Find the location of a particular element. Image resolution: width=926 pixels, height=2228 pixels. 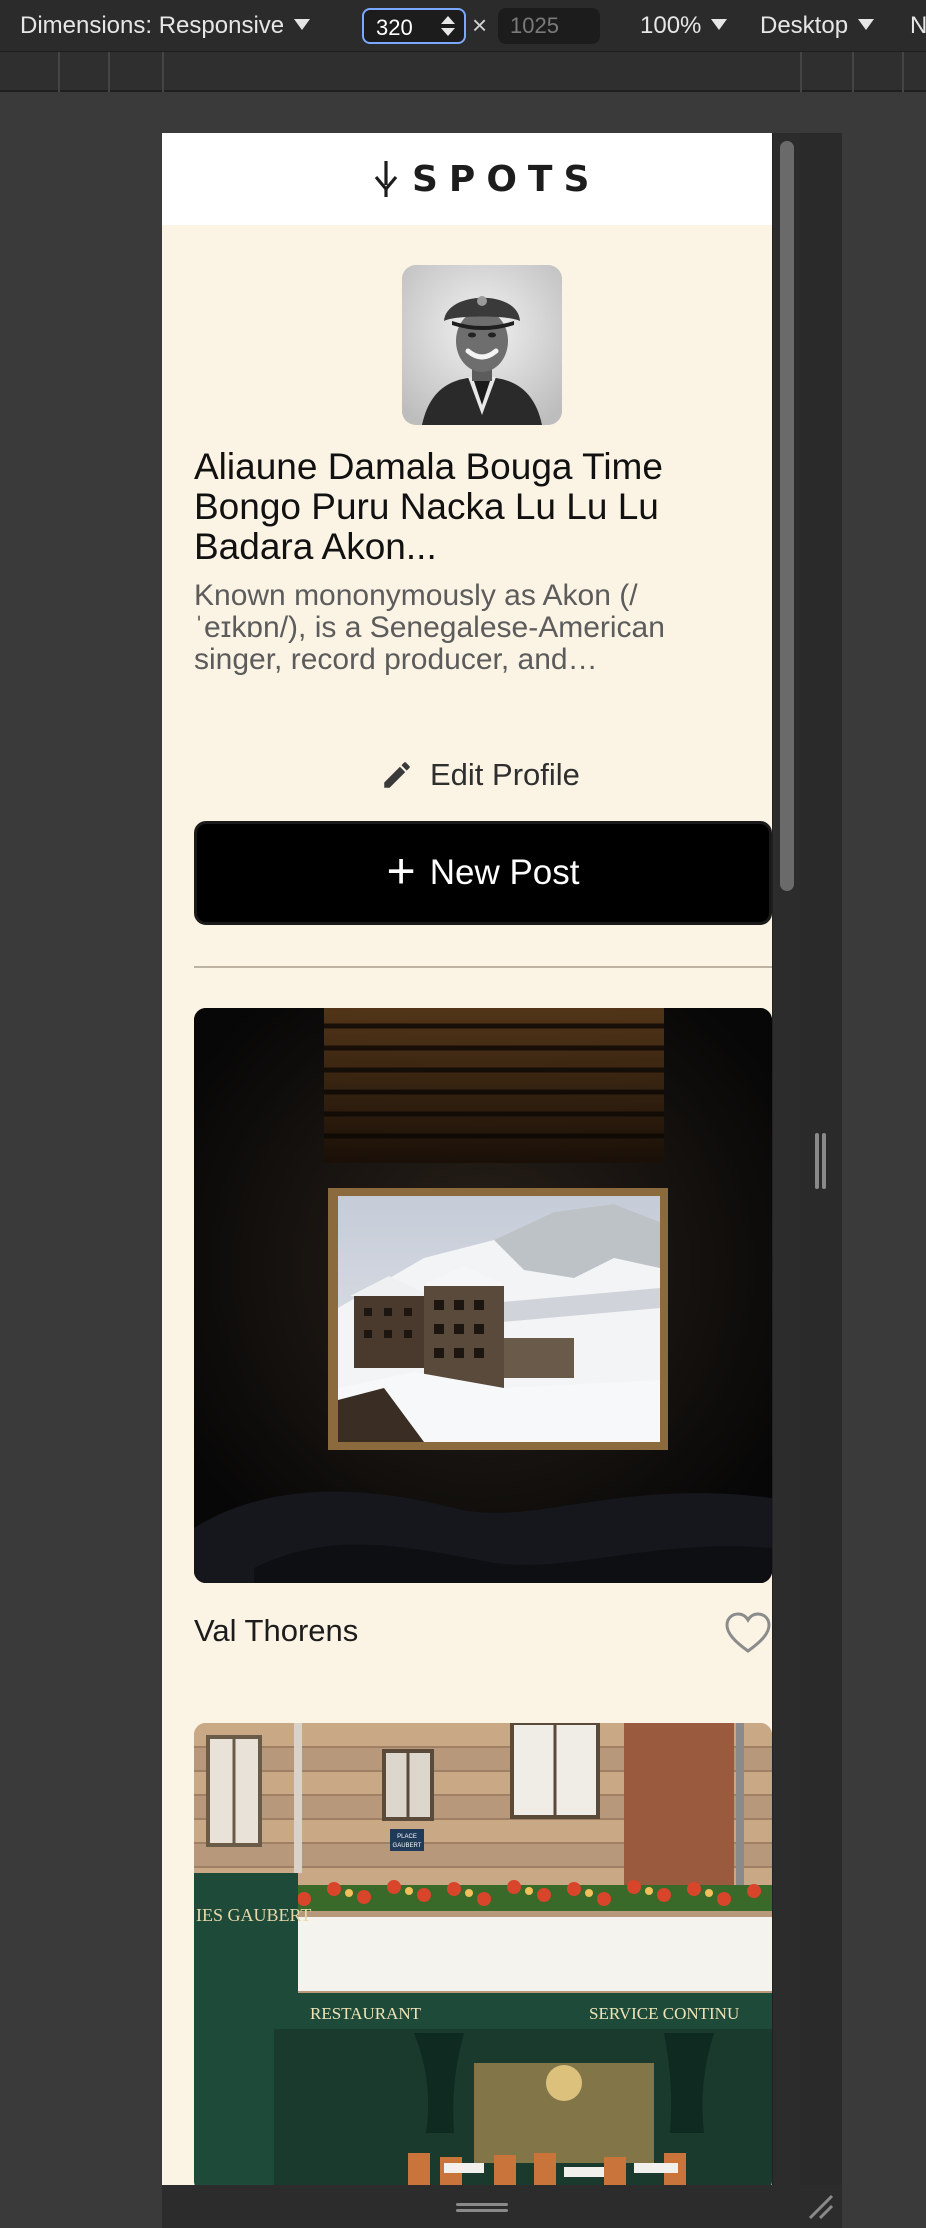

media-query-ruler is located at coordinates (463, 72).